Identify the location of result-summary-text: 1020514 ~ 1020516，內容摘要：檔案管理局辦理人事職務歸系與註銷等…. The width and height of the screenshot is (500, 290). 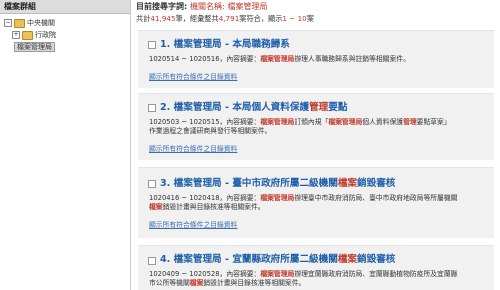
(314, 59).